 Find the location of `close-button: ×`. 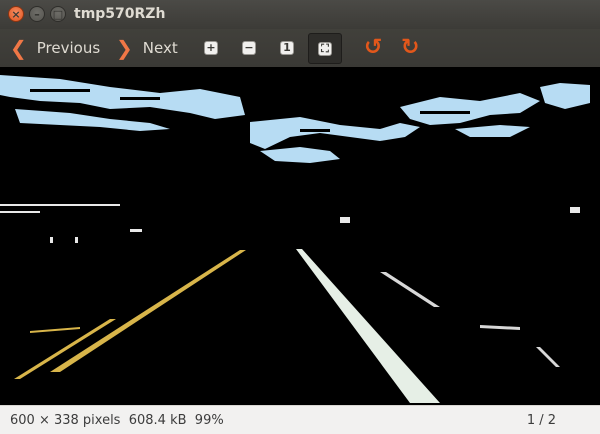

close-button: × is located at coordinates (16, 14).